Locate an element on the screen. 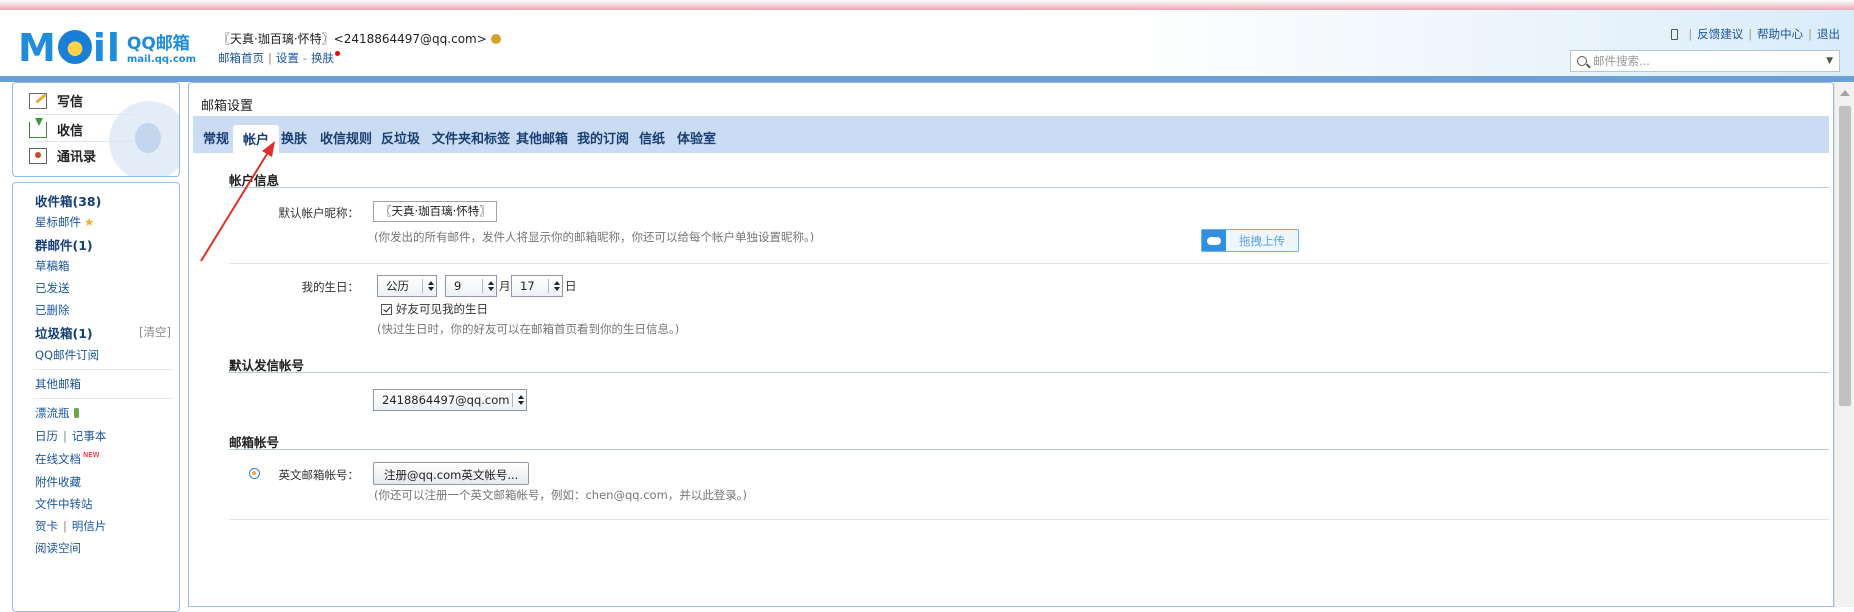  nickname-label: 默认帐户昵称： is located at coordinates (319, 213).